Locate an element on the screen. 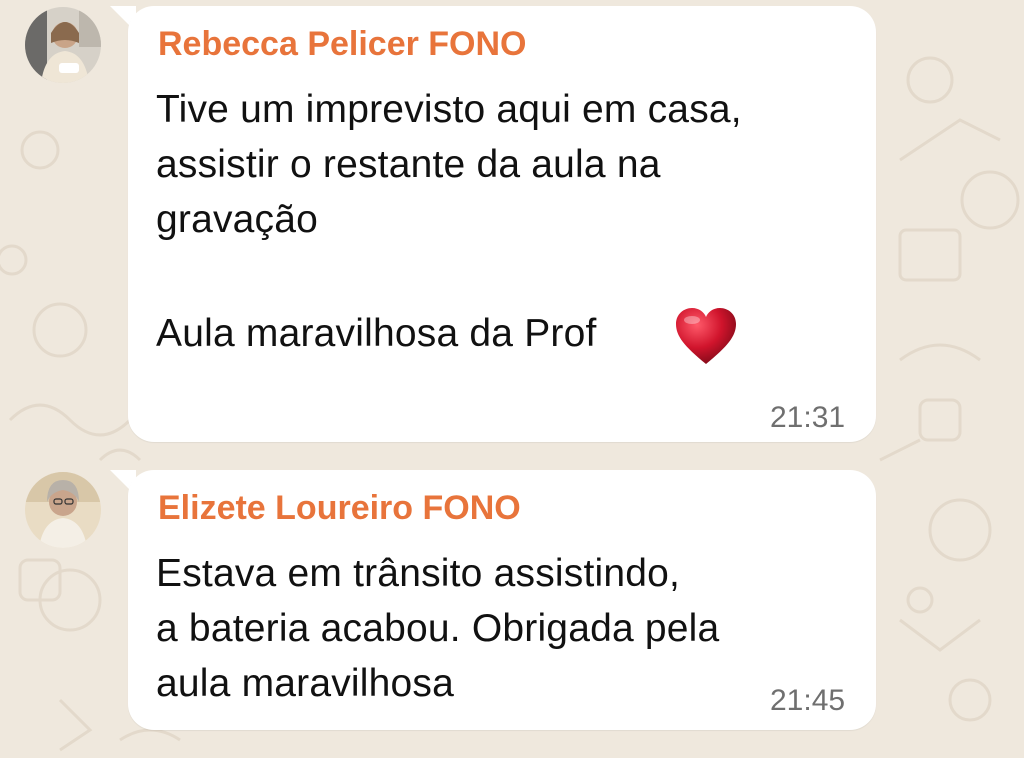 This screenshot has width=1024, height=758. avatar-rebecca is located at coordinates (63, 45).